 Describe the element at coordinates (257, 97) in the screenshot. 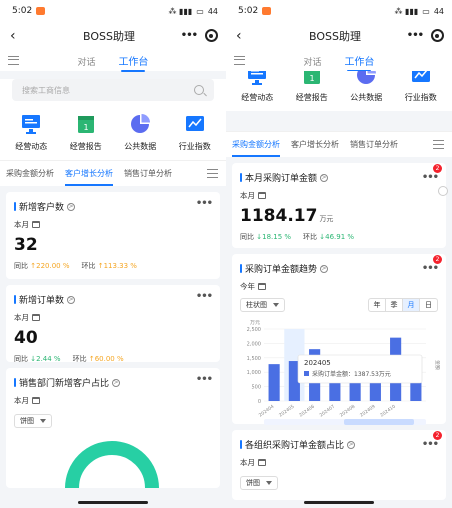

I see `quick-item-label: 经营动态` at that location.